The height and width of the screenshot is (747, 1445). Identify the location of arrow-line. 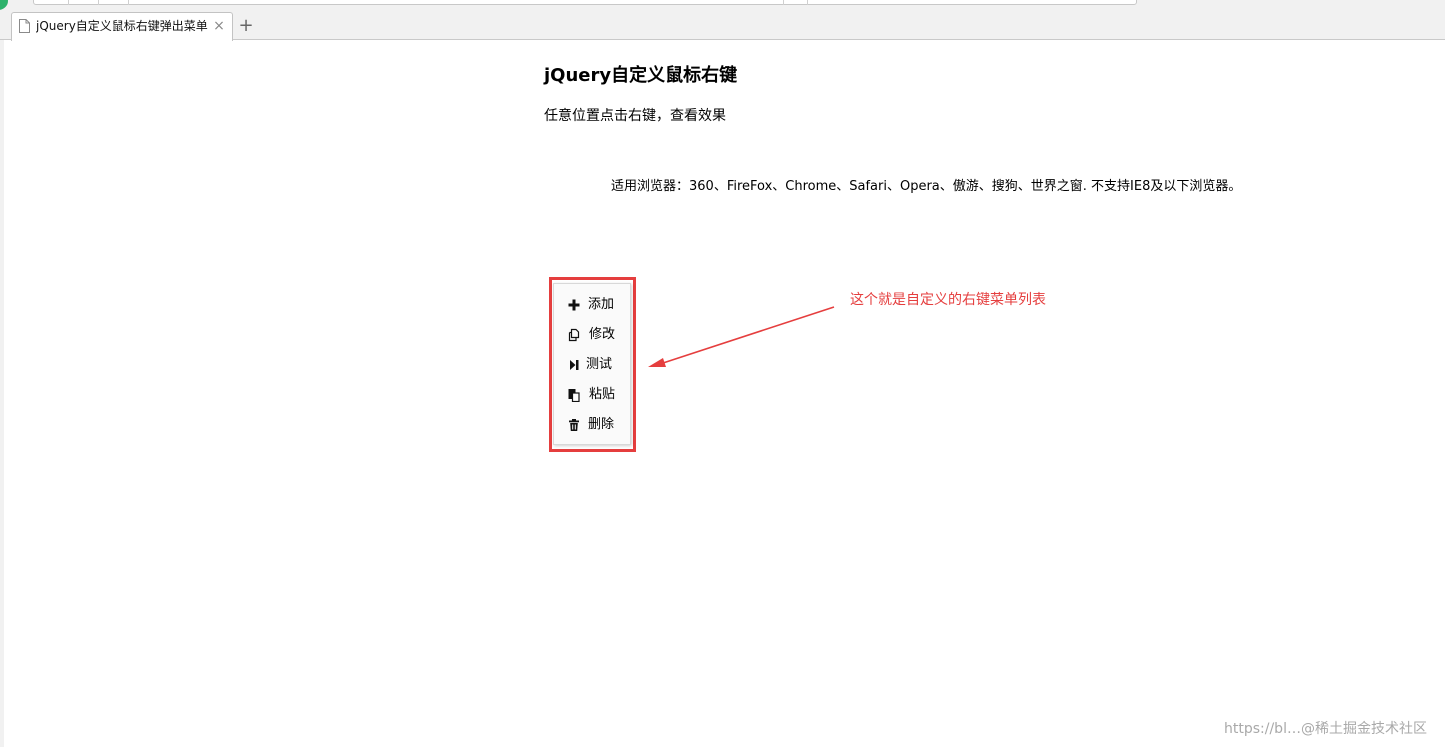
(747, 335).